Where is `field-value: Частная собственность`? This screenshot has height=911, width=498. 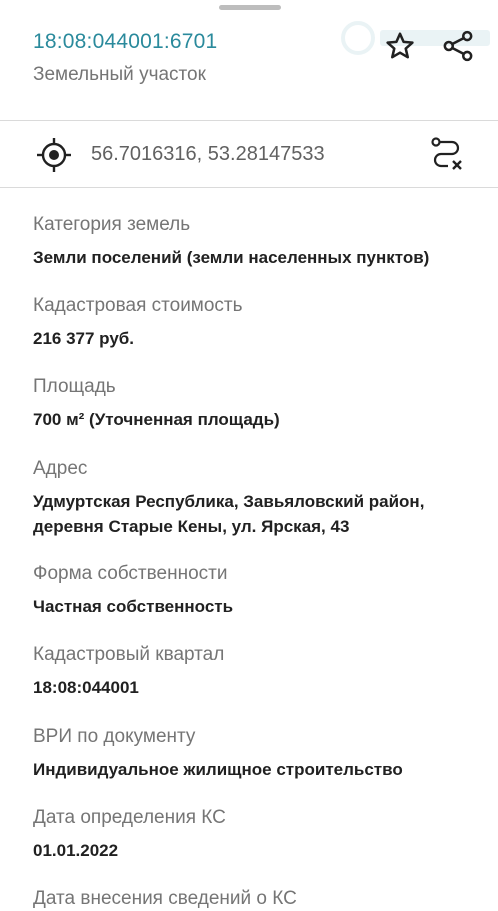 field-value: Частная собственность is located at coordinates (133, 606).